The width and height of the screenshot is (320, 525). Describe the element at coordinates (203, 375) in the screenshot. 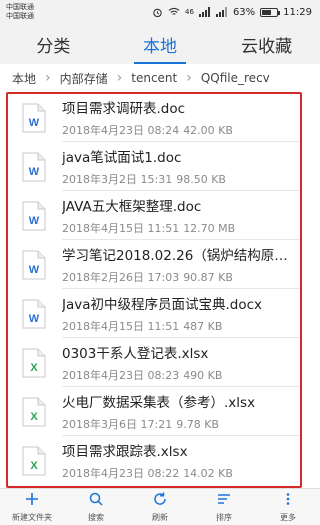

I see `file-size: 490 KB` at that location.